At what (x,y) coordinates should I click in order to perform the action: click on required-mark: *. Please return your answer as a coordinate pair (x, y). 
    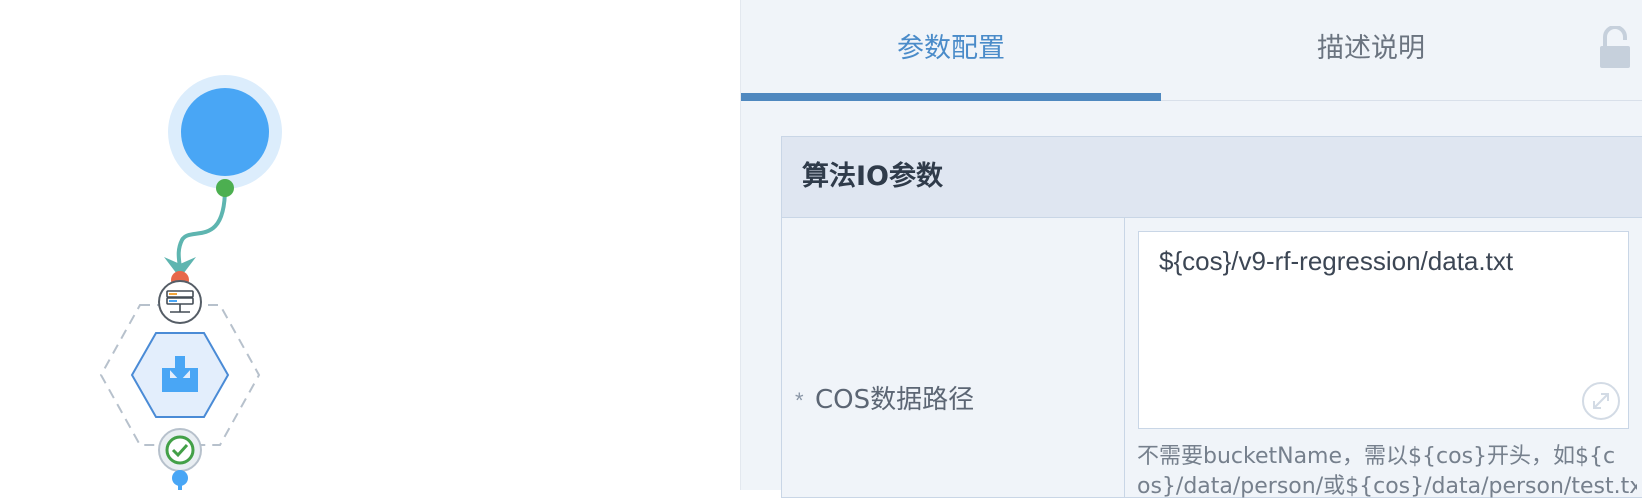
    Looking at the image, I should click on (799, 400).